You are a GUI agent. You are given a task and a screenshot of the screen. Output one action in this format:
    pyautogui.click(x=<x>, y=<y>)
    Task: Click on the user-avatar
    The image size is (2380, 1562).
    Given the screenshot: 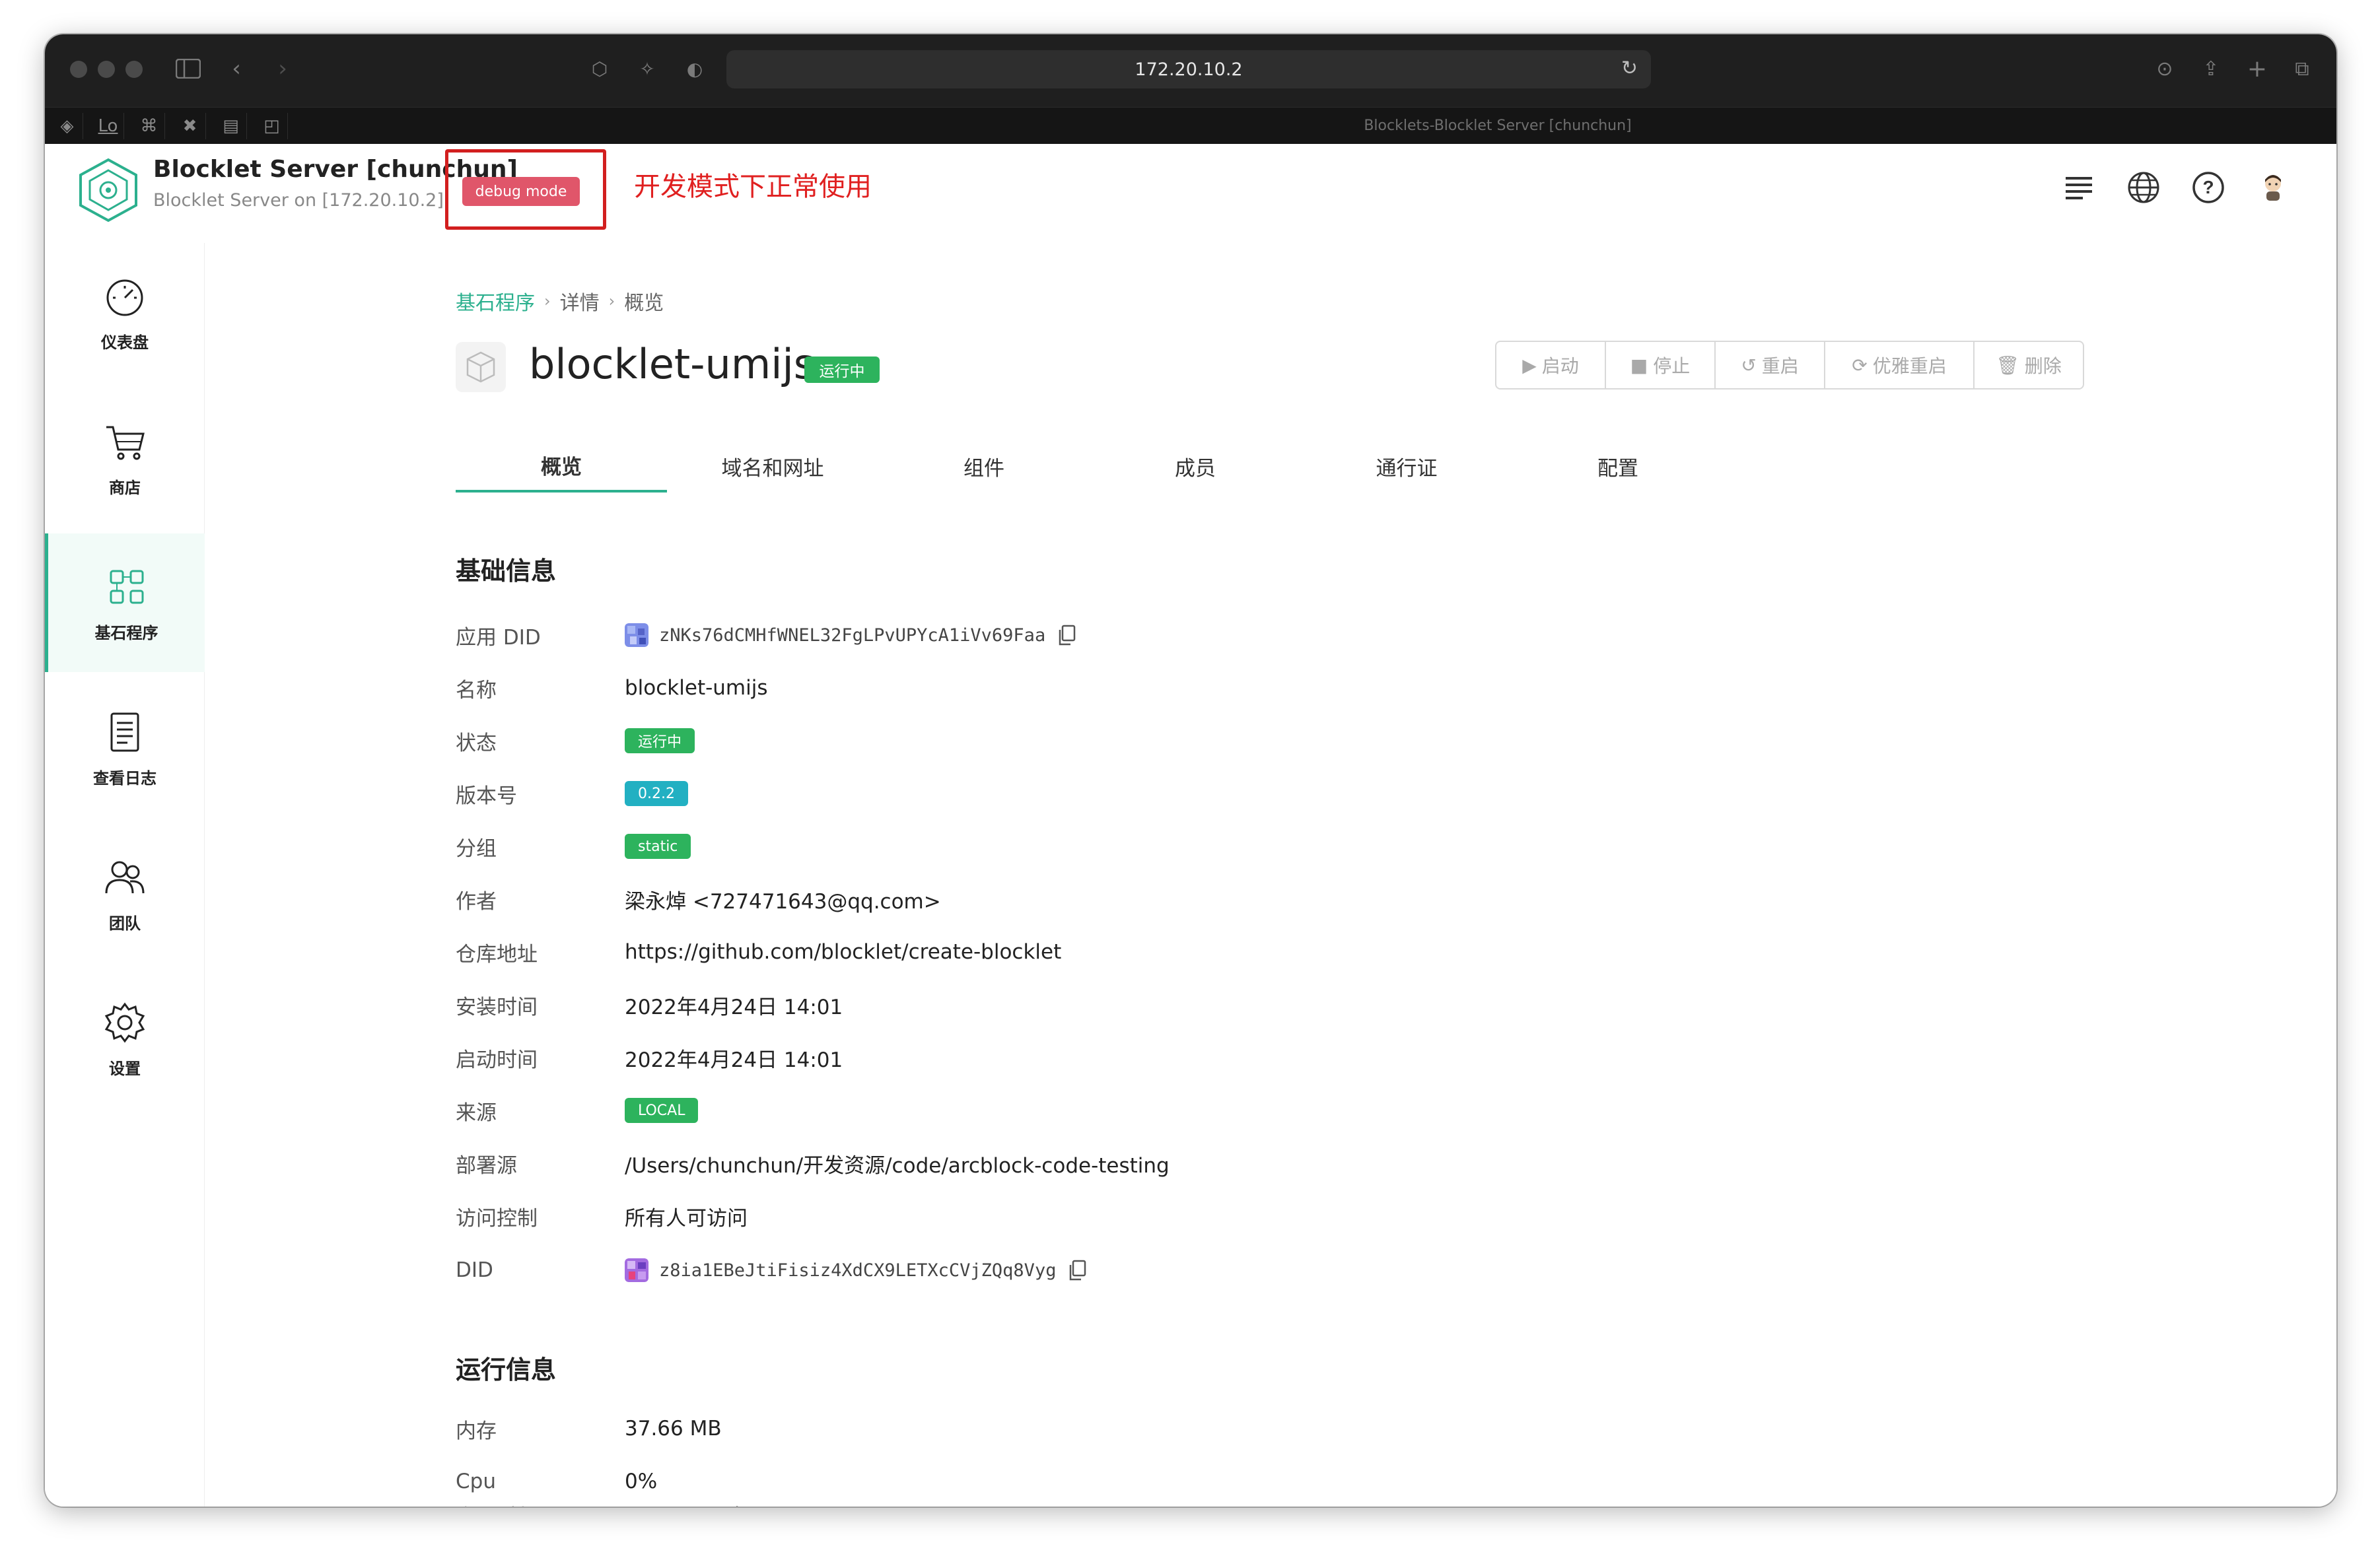 What is the action you would take?
    pyautogui.click(x=2273, y=187)
    